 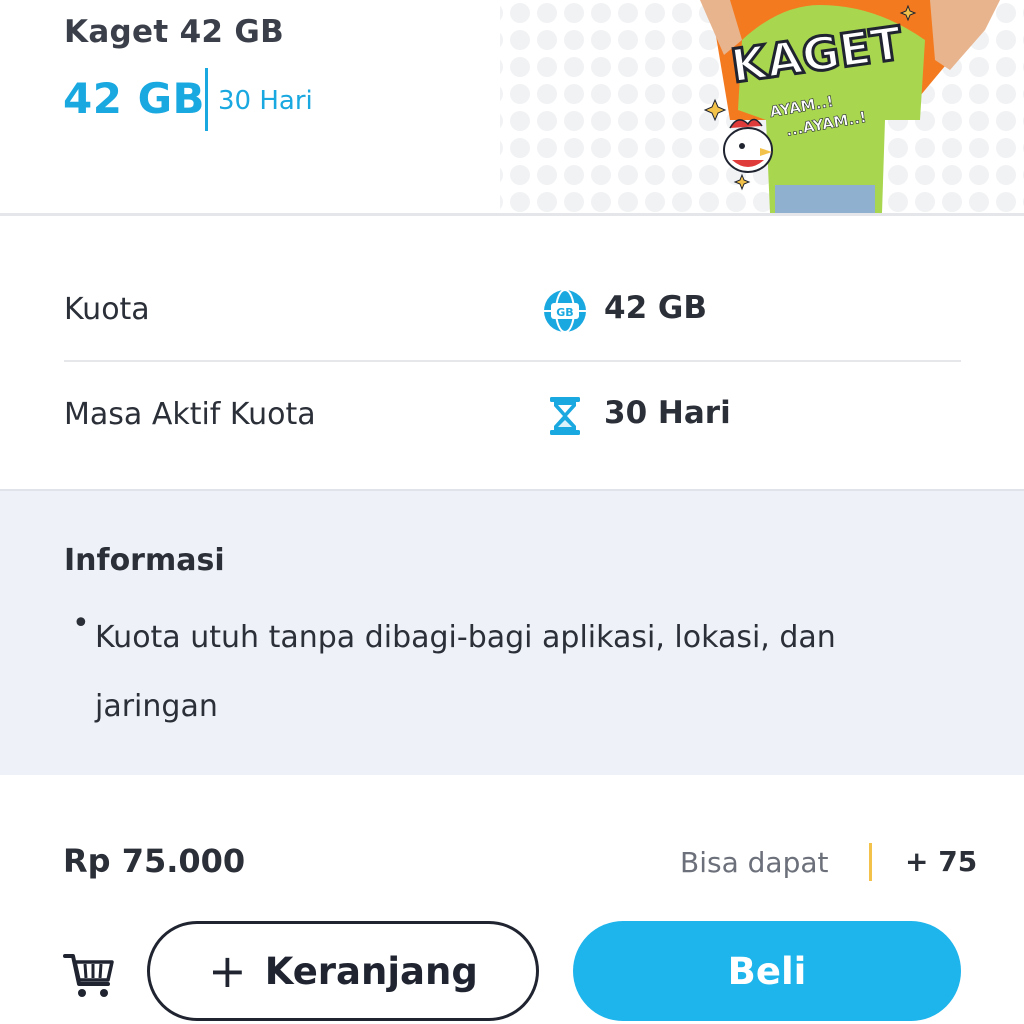 What do you see at coordinates (667, 413) in the screenshot?
I see `detail-value: 30 Hari` at bounding box center [667, 413].